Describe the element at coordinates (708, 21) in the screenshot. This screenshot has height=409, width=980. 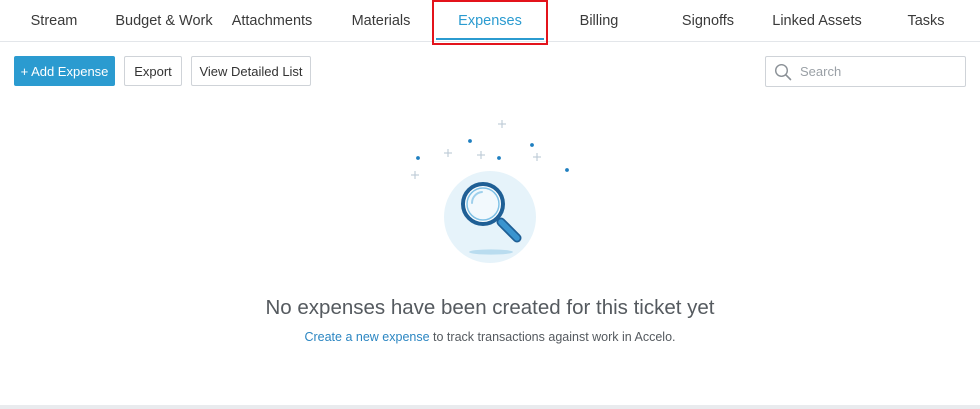
I see `tab-signoffs: Signoffs` at that location.